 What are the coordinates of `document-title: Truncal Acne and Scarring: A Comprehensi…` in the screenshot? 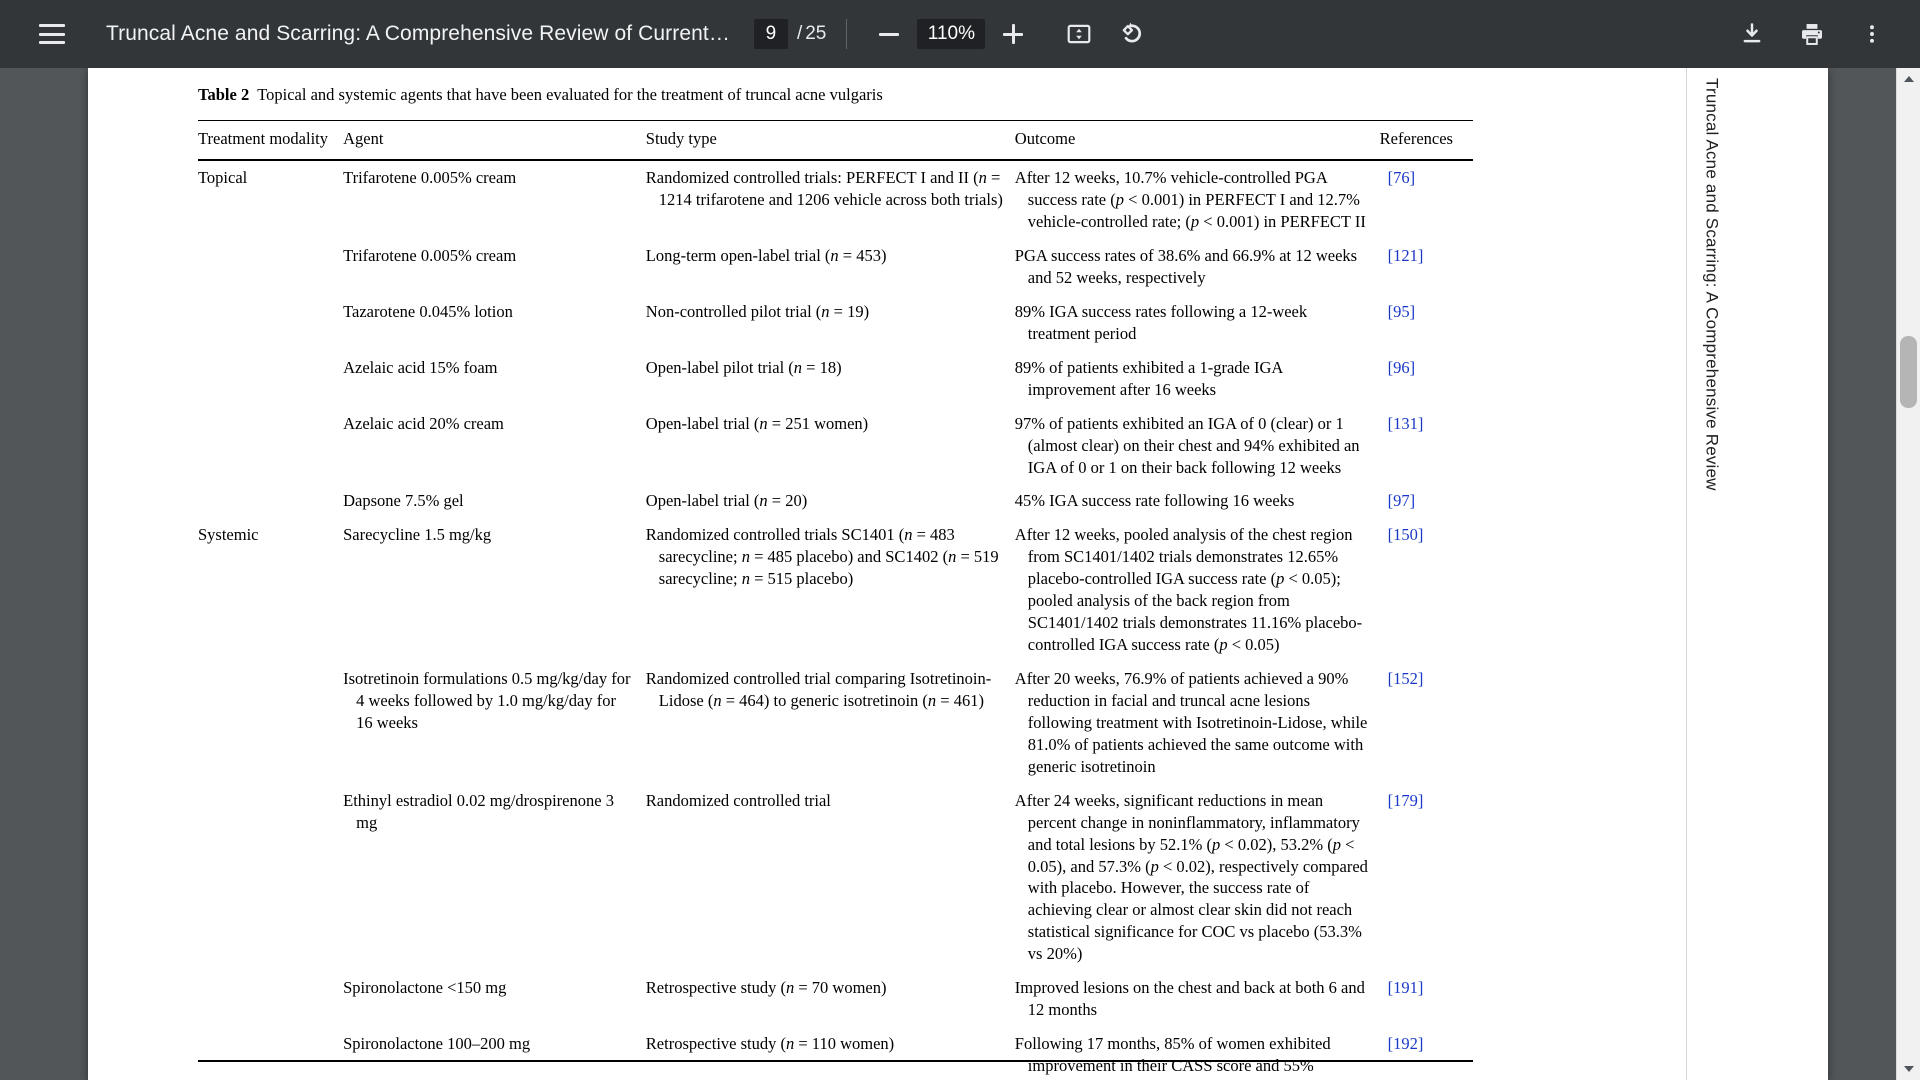 It's located at (418, 33).